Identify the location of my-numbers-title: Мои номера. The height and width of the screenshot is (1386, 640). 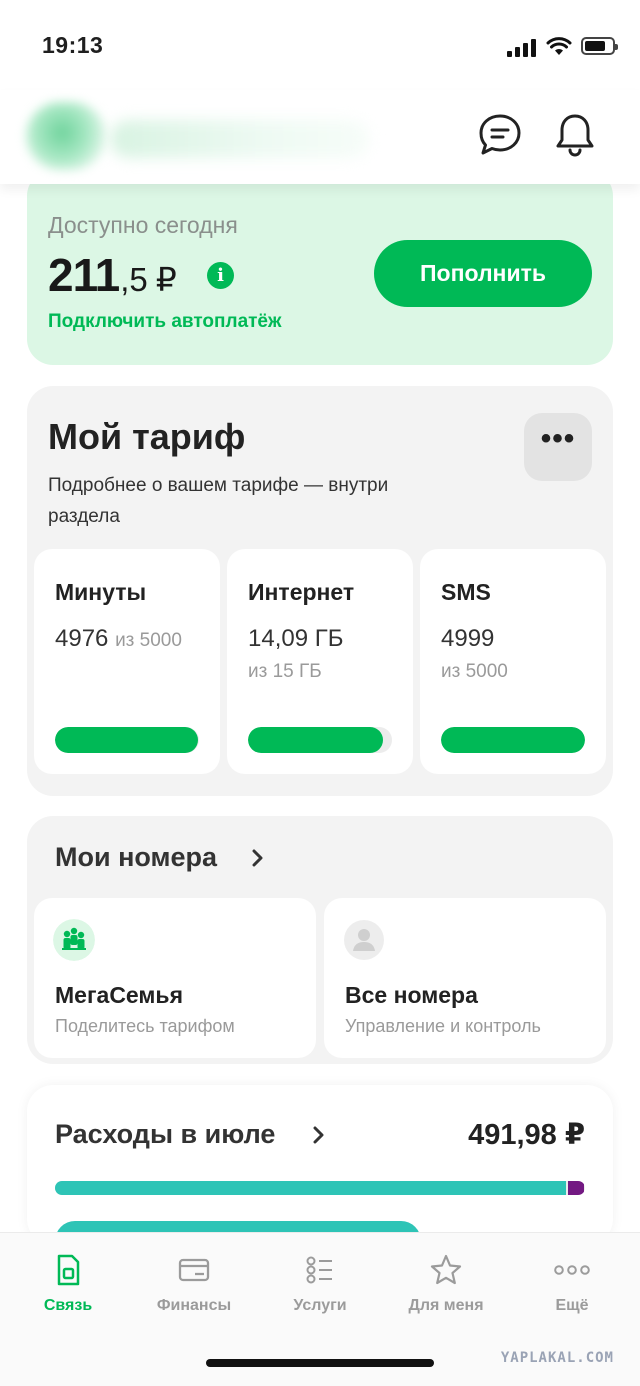
(136, 857).